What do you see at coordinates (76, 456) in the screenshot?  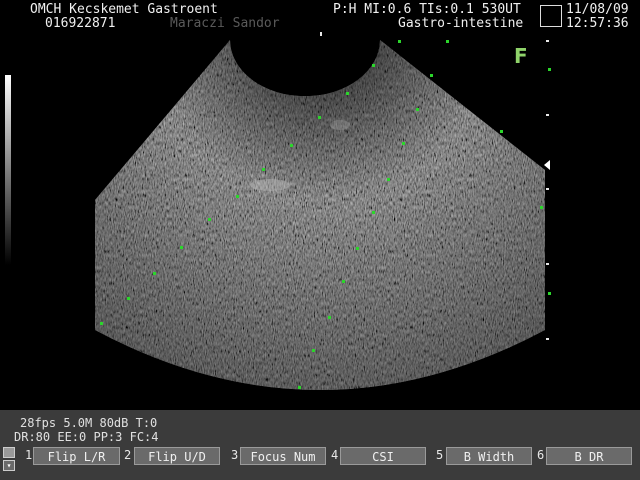 I see `flip-lr-button: Flip L/R` at bounding box center [76, 456].